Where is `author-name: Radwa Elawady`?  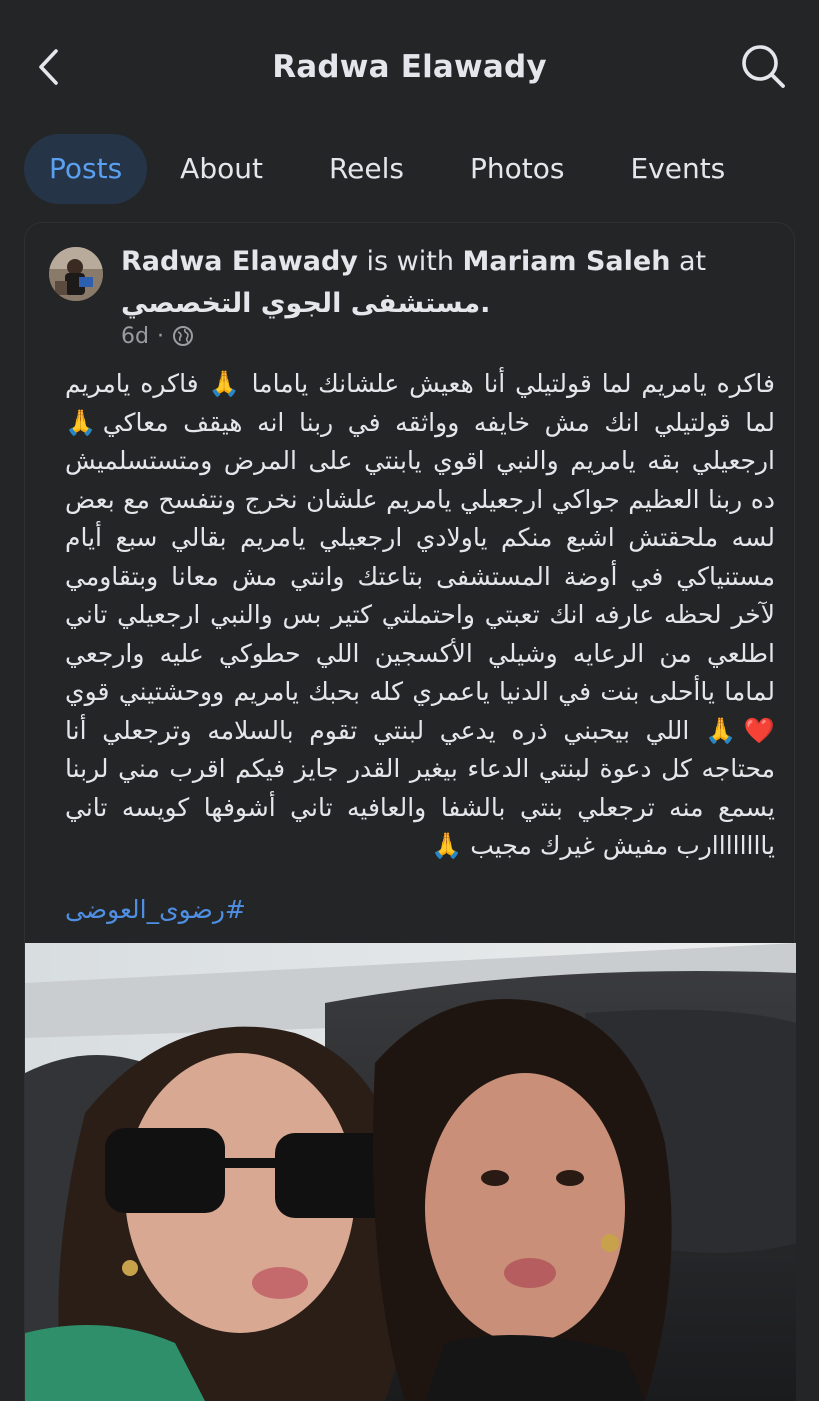
author-name: Radwa Elawady is located at coordinates (239, 261).